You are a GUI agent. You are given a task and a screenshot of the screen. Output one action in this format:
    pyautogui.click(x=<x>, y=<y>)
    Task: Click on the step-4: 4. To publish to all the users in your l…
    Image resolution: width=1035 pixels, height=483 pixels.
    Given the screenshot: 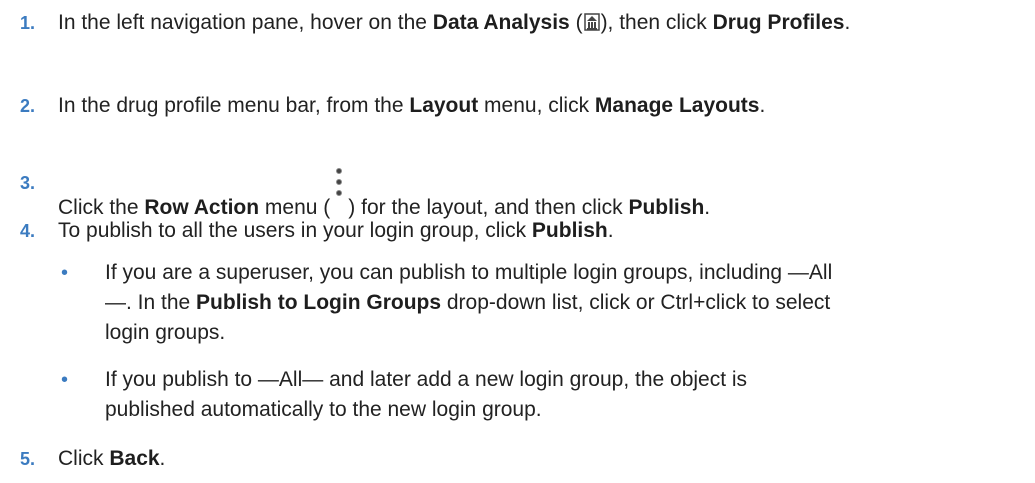 What is the action you would take?
    pyautogui.click(x=515, y=231)
    